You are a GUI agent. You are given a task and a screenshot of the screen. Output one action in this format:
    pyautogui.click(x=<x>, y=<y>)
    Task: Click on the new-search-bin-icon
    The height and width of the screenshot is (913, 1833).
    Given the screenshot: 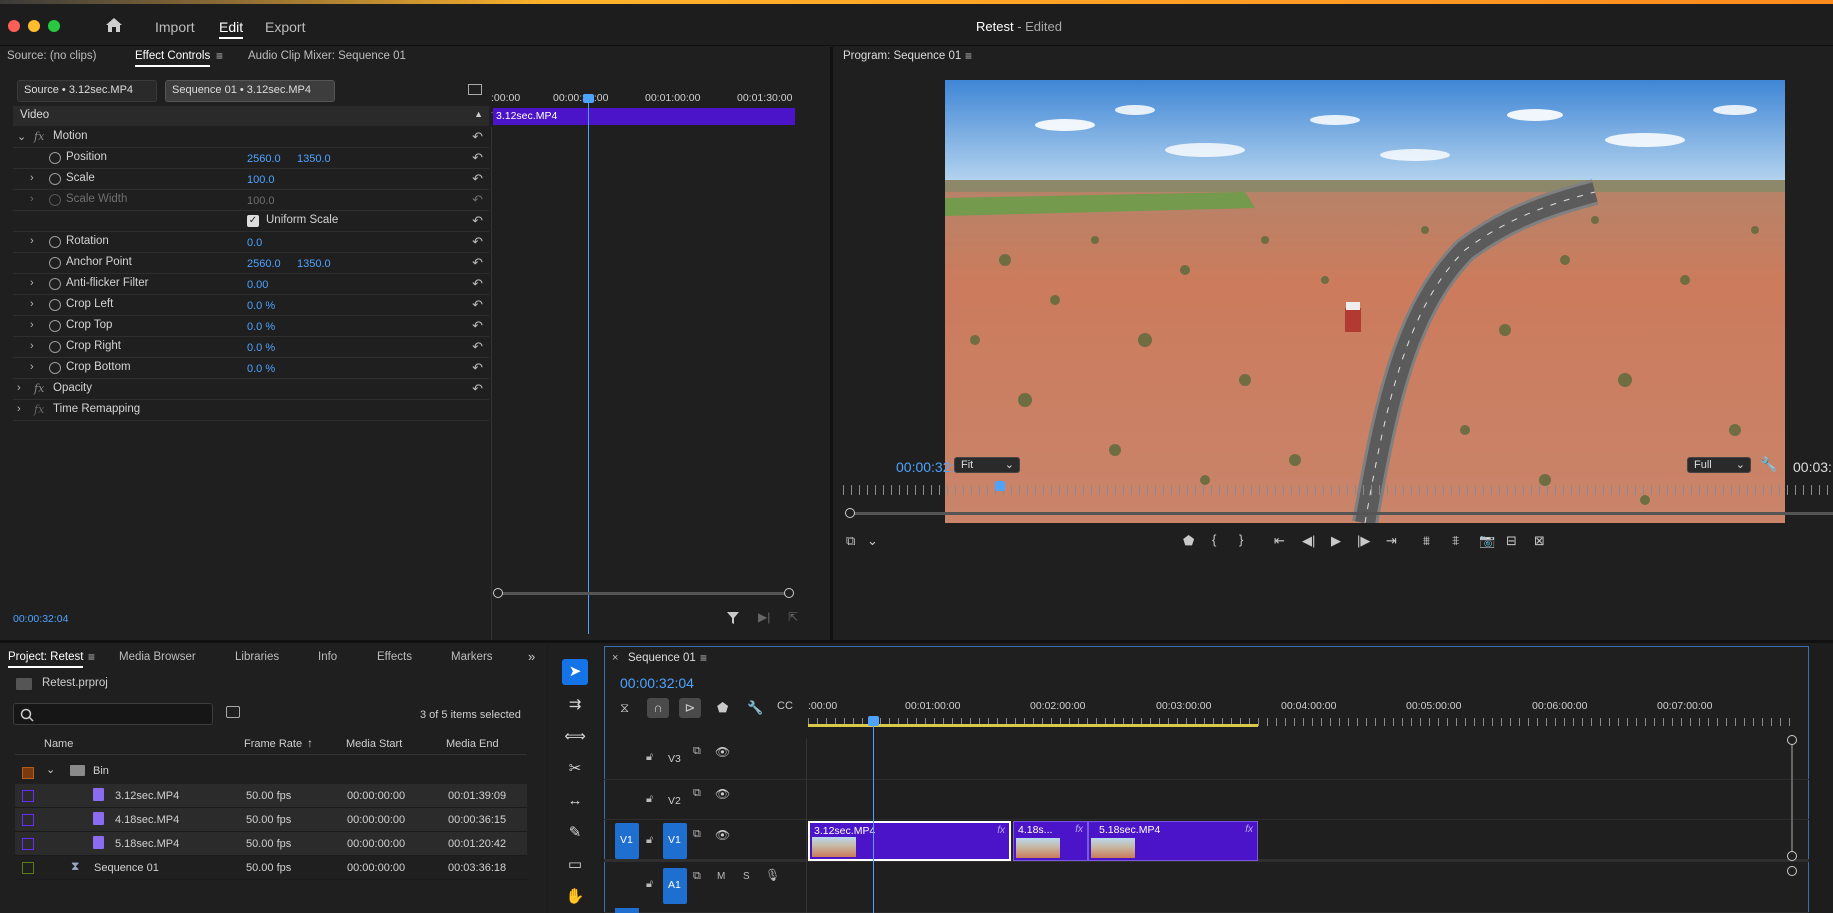 What is the action you would take?
    pyautogui.click(x=233, y=712)
    